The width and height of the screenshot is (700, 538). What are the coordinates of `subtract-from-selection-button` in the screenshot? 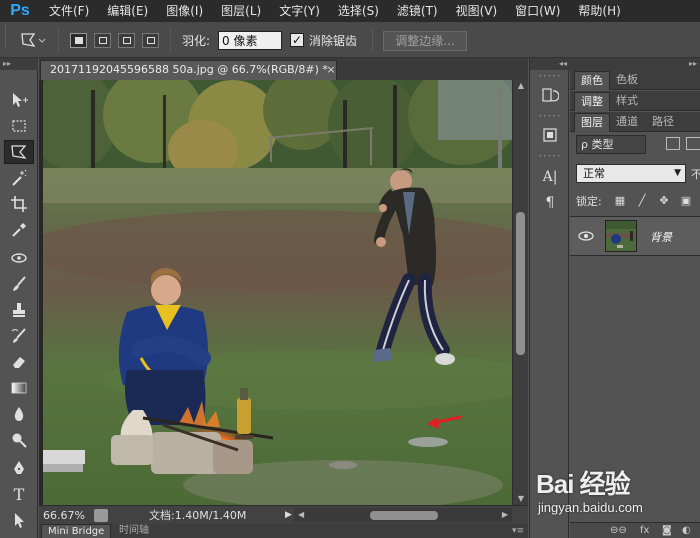 It's located at (126, 40).